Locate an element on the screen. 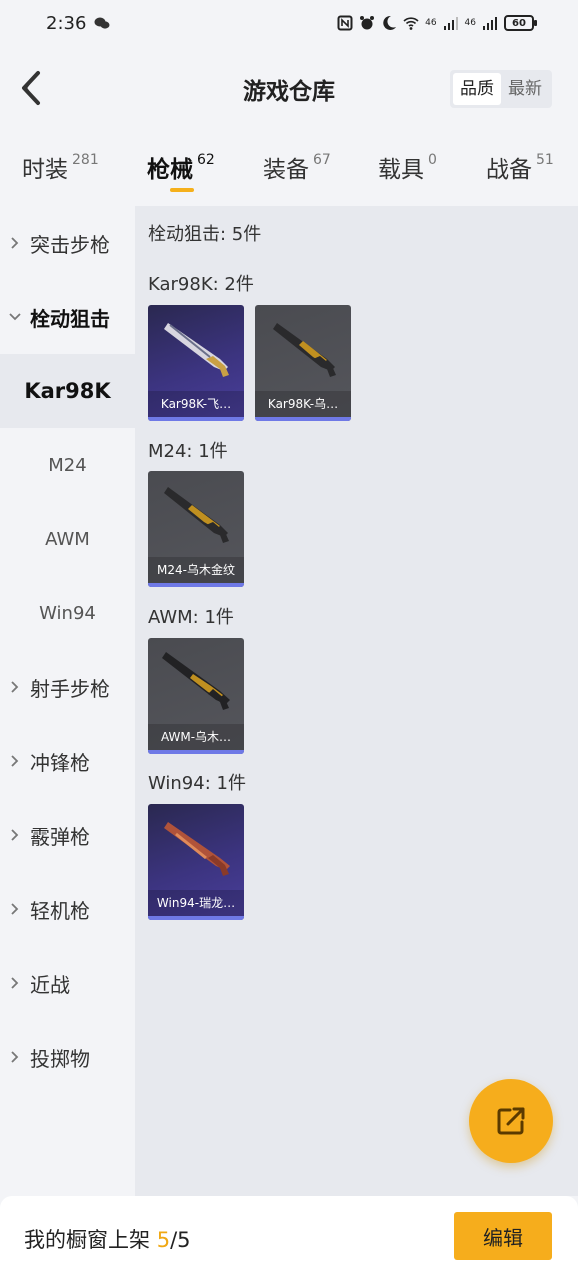  nfc-icon is located at coordinates (345, 23).